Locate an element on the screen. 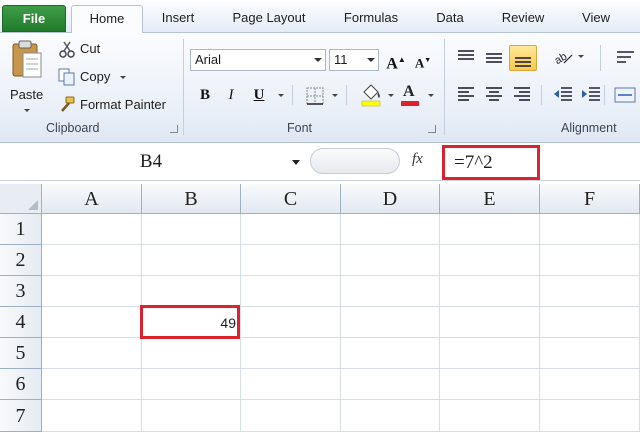 This screenshot has width=640, height=432. row-header-5: 5 is located at coordinates (21, 353).